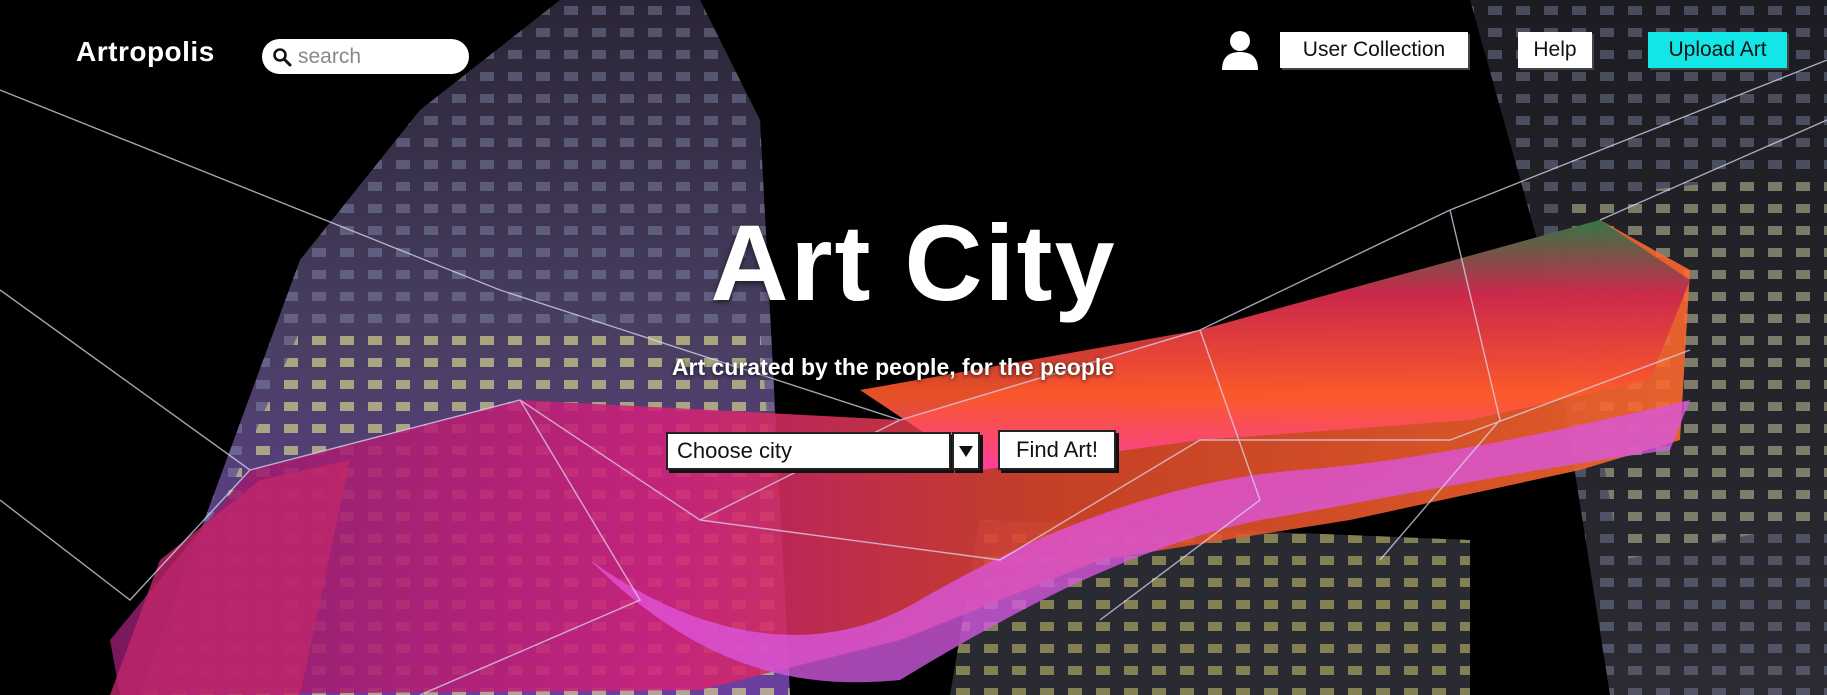 This screenshot has width=1827, height=695. Describe the element at coordinates (808, 451) in the screenshot. I see `city-select: Choose city` at that location.